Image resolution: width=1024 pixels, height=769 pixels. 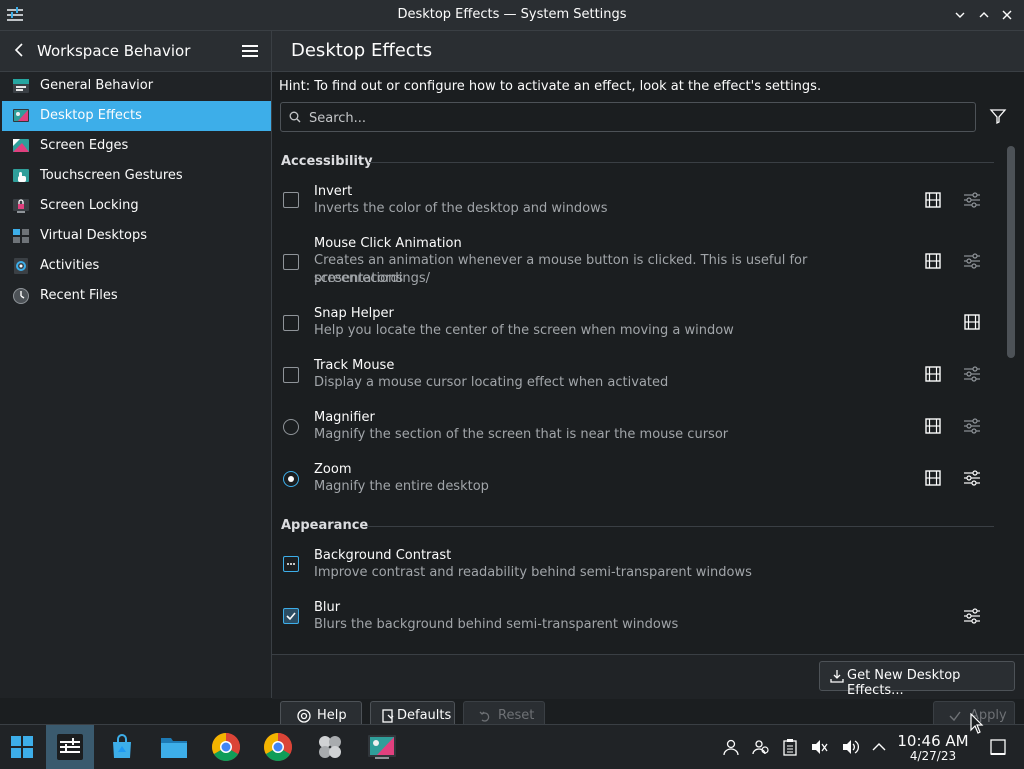 I want to click on show-desktop-button, so click(x=998, y=747).